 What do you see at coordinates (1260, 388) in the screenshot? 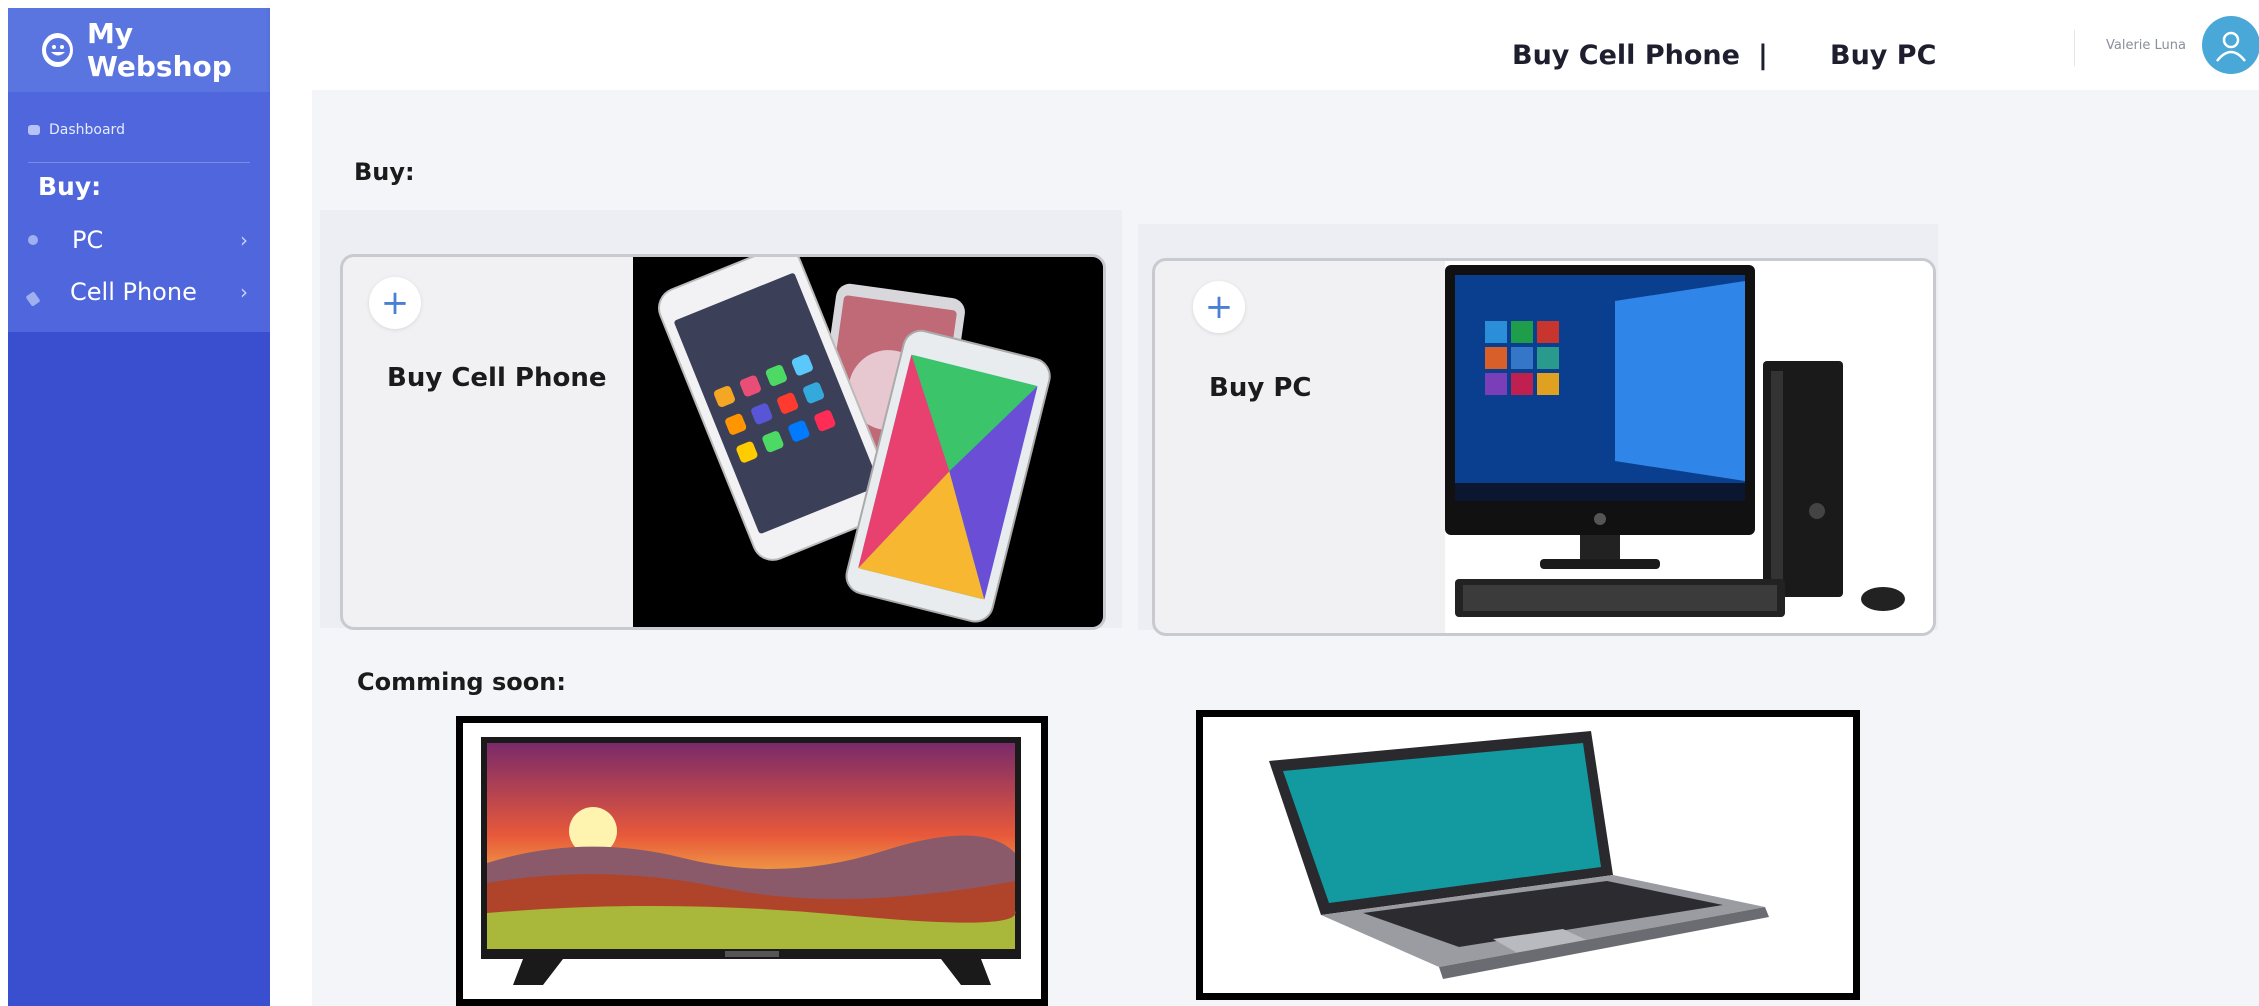
I see `card-title: Buy PC` at bounding box center [1260, 388].